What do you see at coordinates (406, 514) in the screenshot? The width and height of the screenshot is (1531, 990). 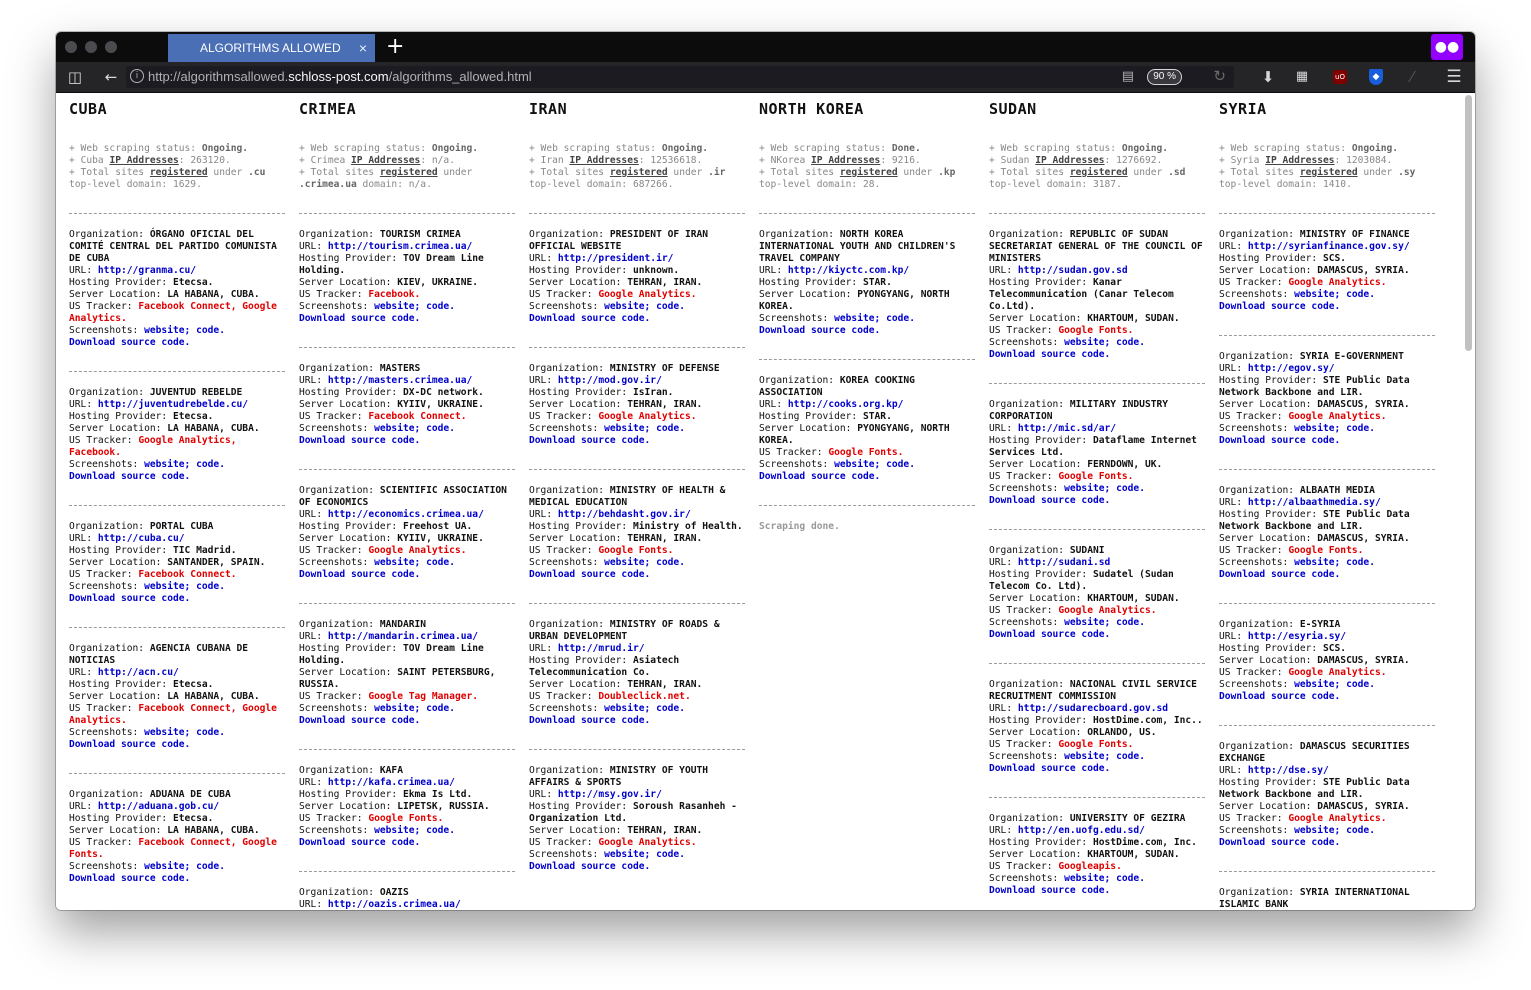 I see `organization-url-link: http://economics.crimea.ua/` at bounding box center [406, 514].